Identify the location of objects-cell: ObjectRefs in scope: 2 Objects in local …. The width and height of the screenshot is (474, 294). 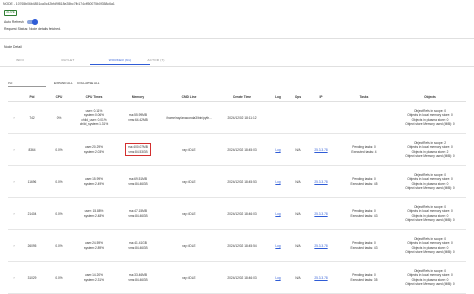
(430, 149).